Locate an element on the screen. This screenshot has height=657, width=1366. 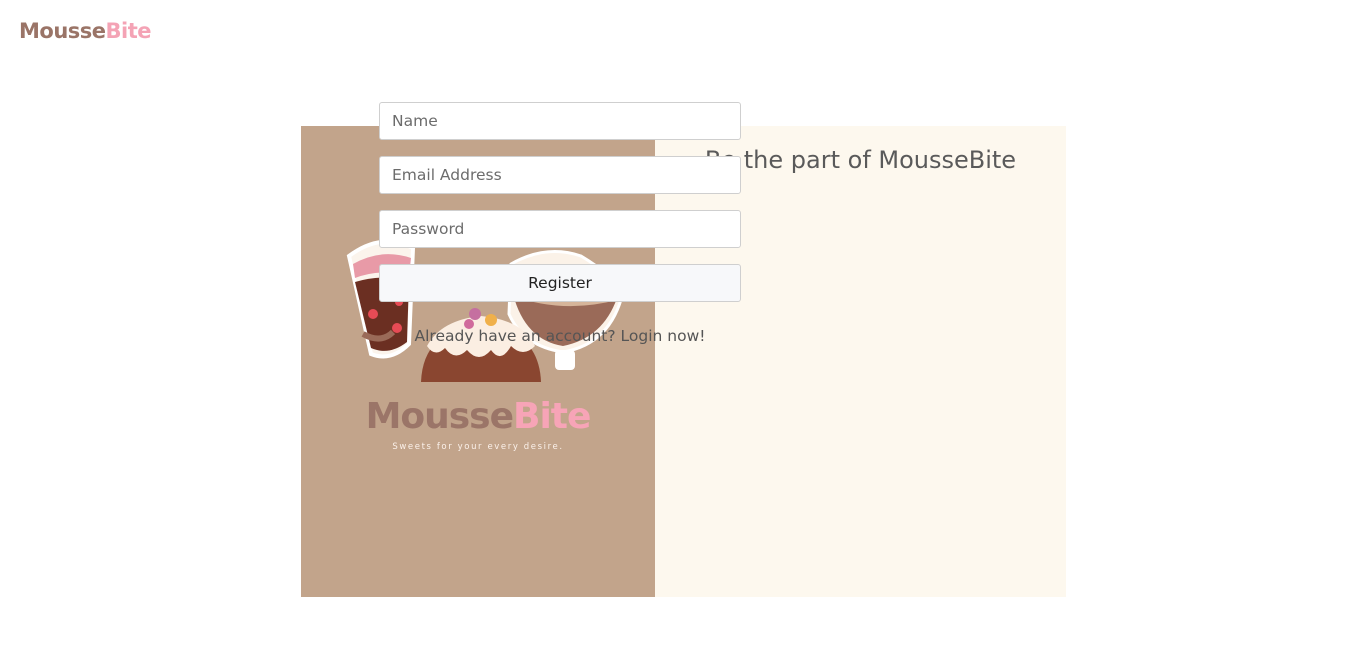
hero-brand-mousse: Mousse is located at coordinates (439, 416).